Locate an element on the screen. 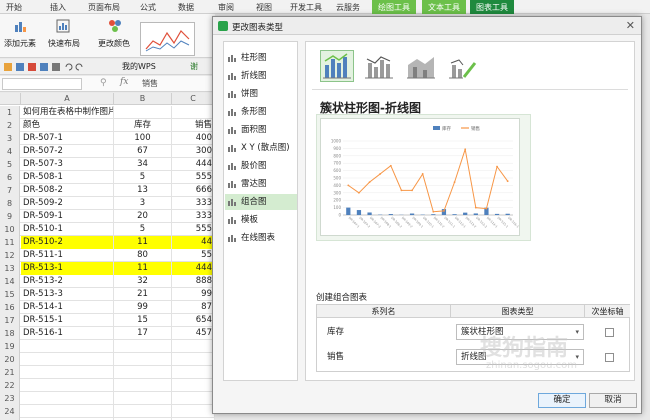  doc-tab-current: 谢 is located at coordinates (194, 66).